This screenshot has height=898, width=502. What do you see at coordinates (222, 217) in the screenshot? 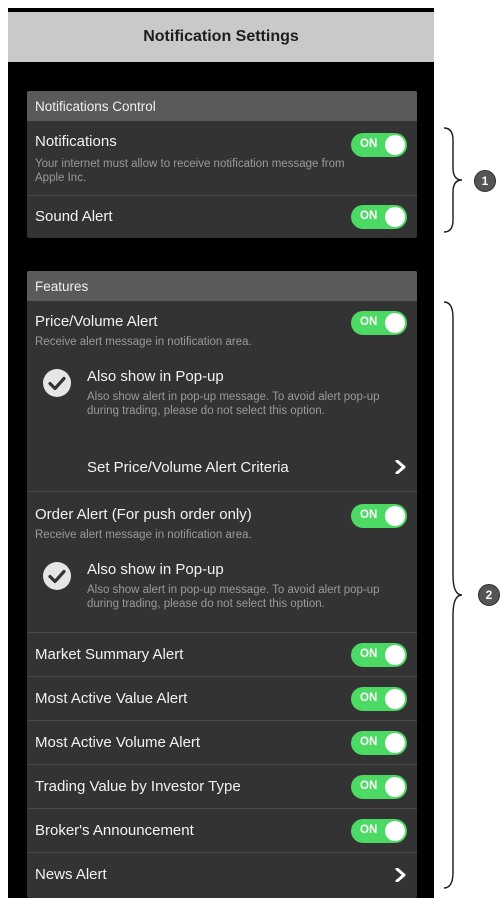
I see `sound-alert-row: Sound Alert ON` at bounding box center [222, 217].